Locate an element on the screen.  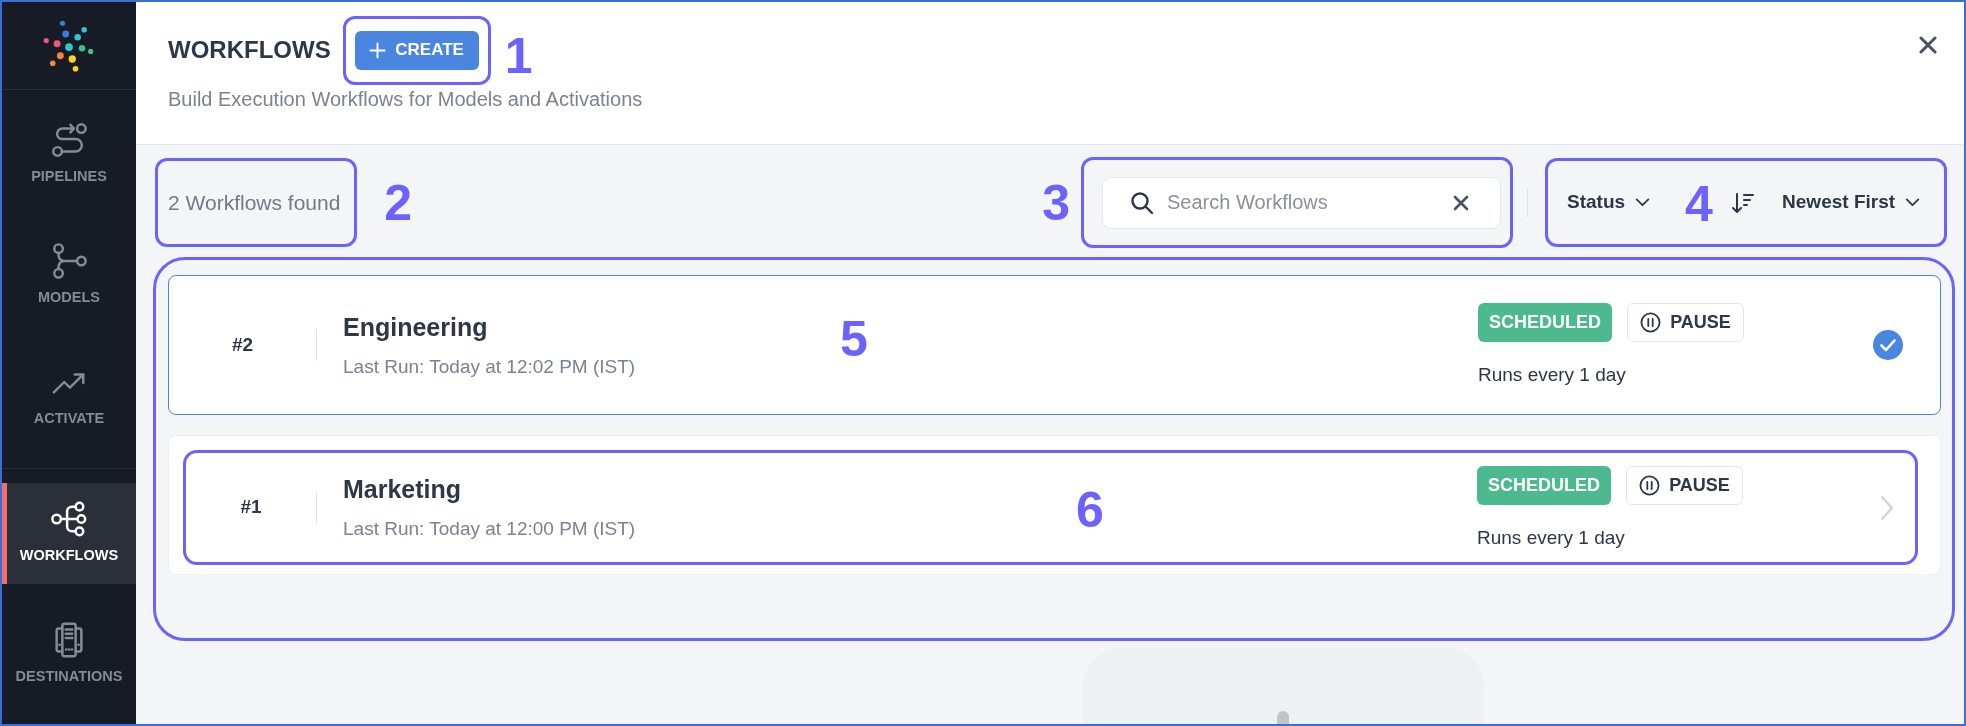
callout-number: 6 is located at coordinates (1090, 510).